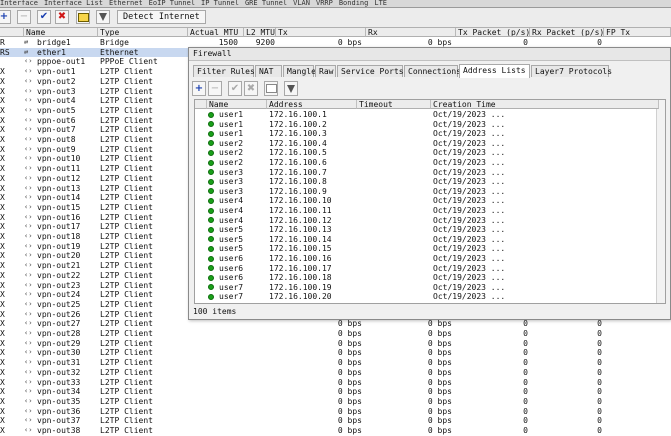 This screenshot has height=436, width=671. What do you see at coordinates (335, 353) in the screenshot?
I see `table-row: X ‹› vpn-out30 L2TP Client 0 bps 0 bps 0 0` at bounding box center [335, 353].